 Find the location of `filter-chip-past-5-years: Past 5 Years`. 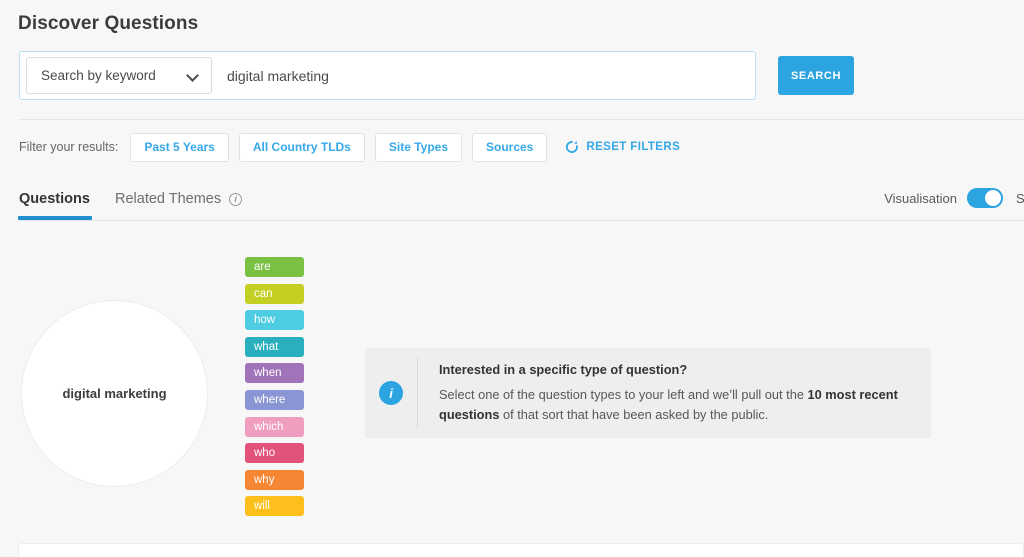

filter-chip-past-5-years: Past 5 Years is located at coordinates (179, 147).